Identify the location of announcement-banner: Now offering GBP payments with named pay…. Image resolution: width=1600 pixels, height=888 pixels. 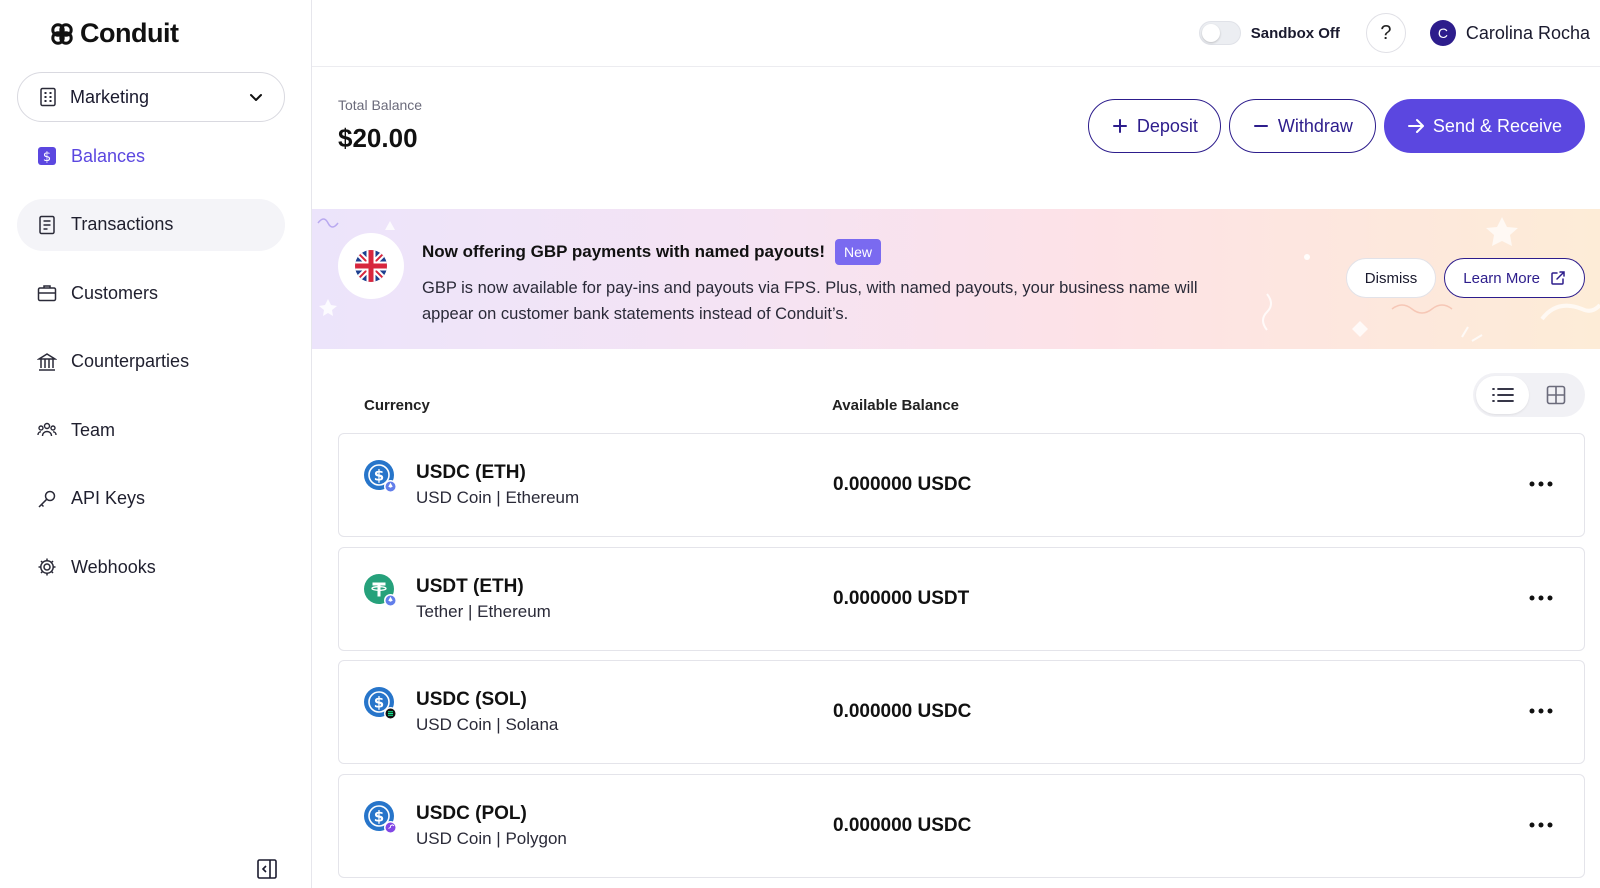
(956, 279).